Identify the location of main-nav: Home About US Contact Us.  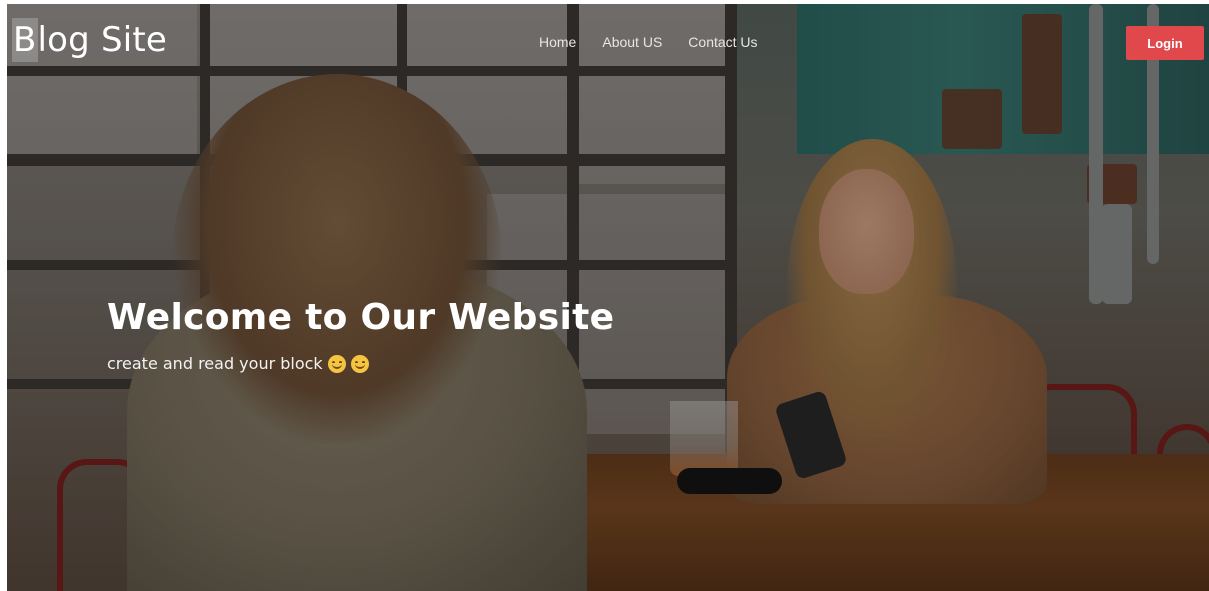
(648, 42).